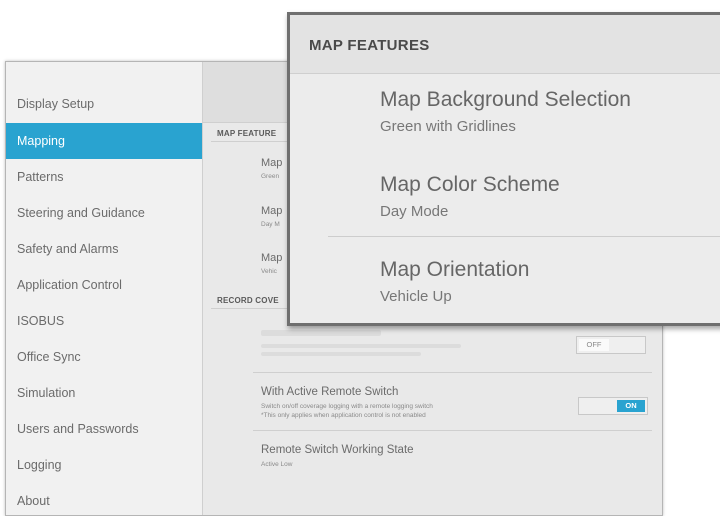 The width and height of the screenshot is (720, 516). Describe the element at coordinates (269, 271) in the screenshot. I see `map-item-subtitle: Vehic` at that location.